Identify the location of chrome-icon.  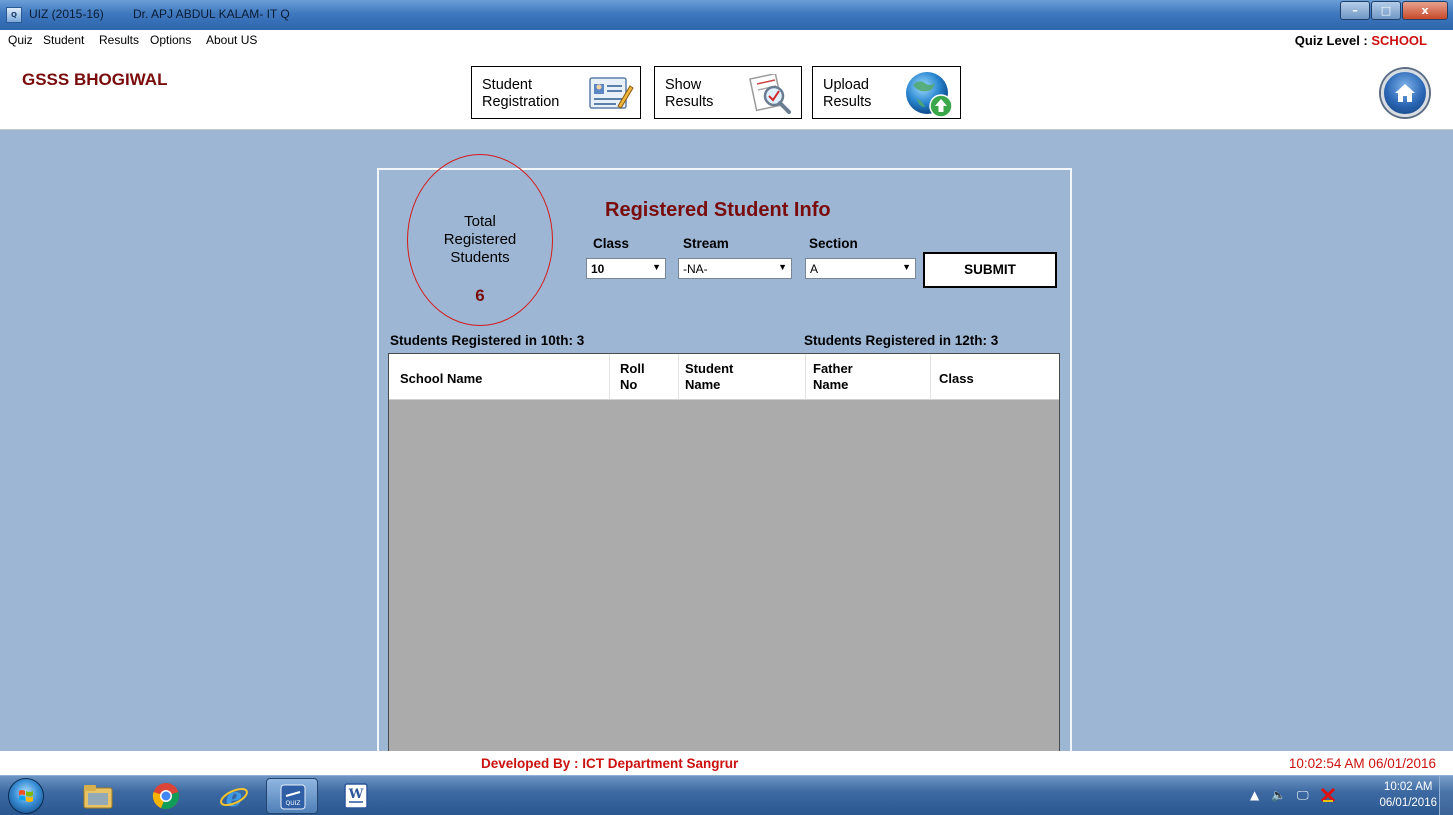
(165, 796).